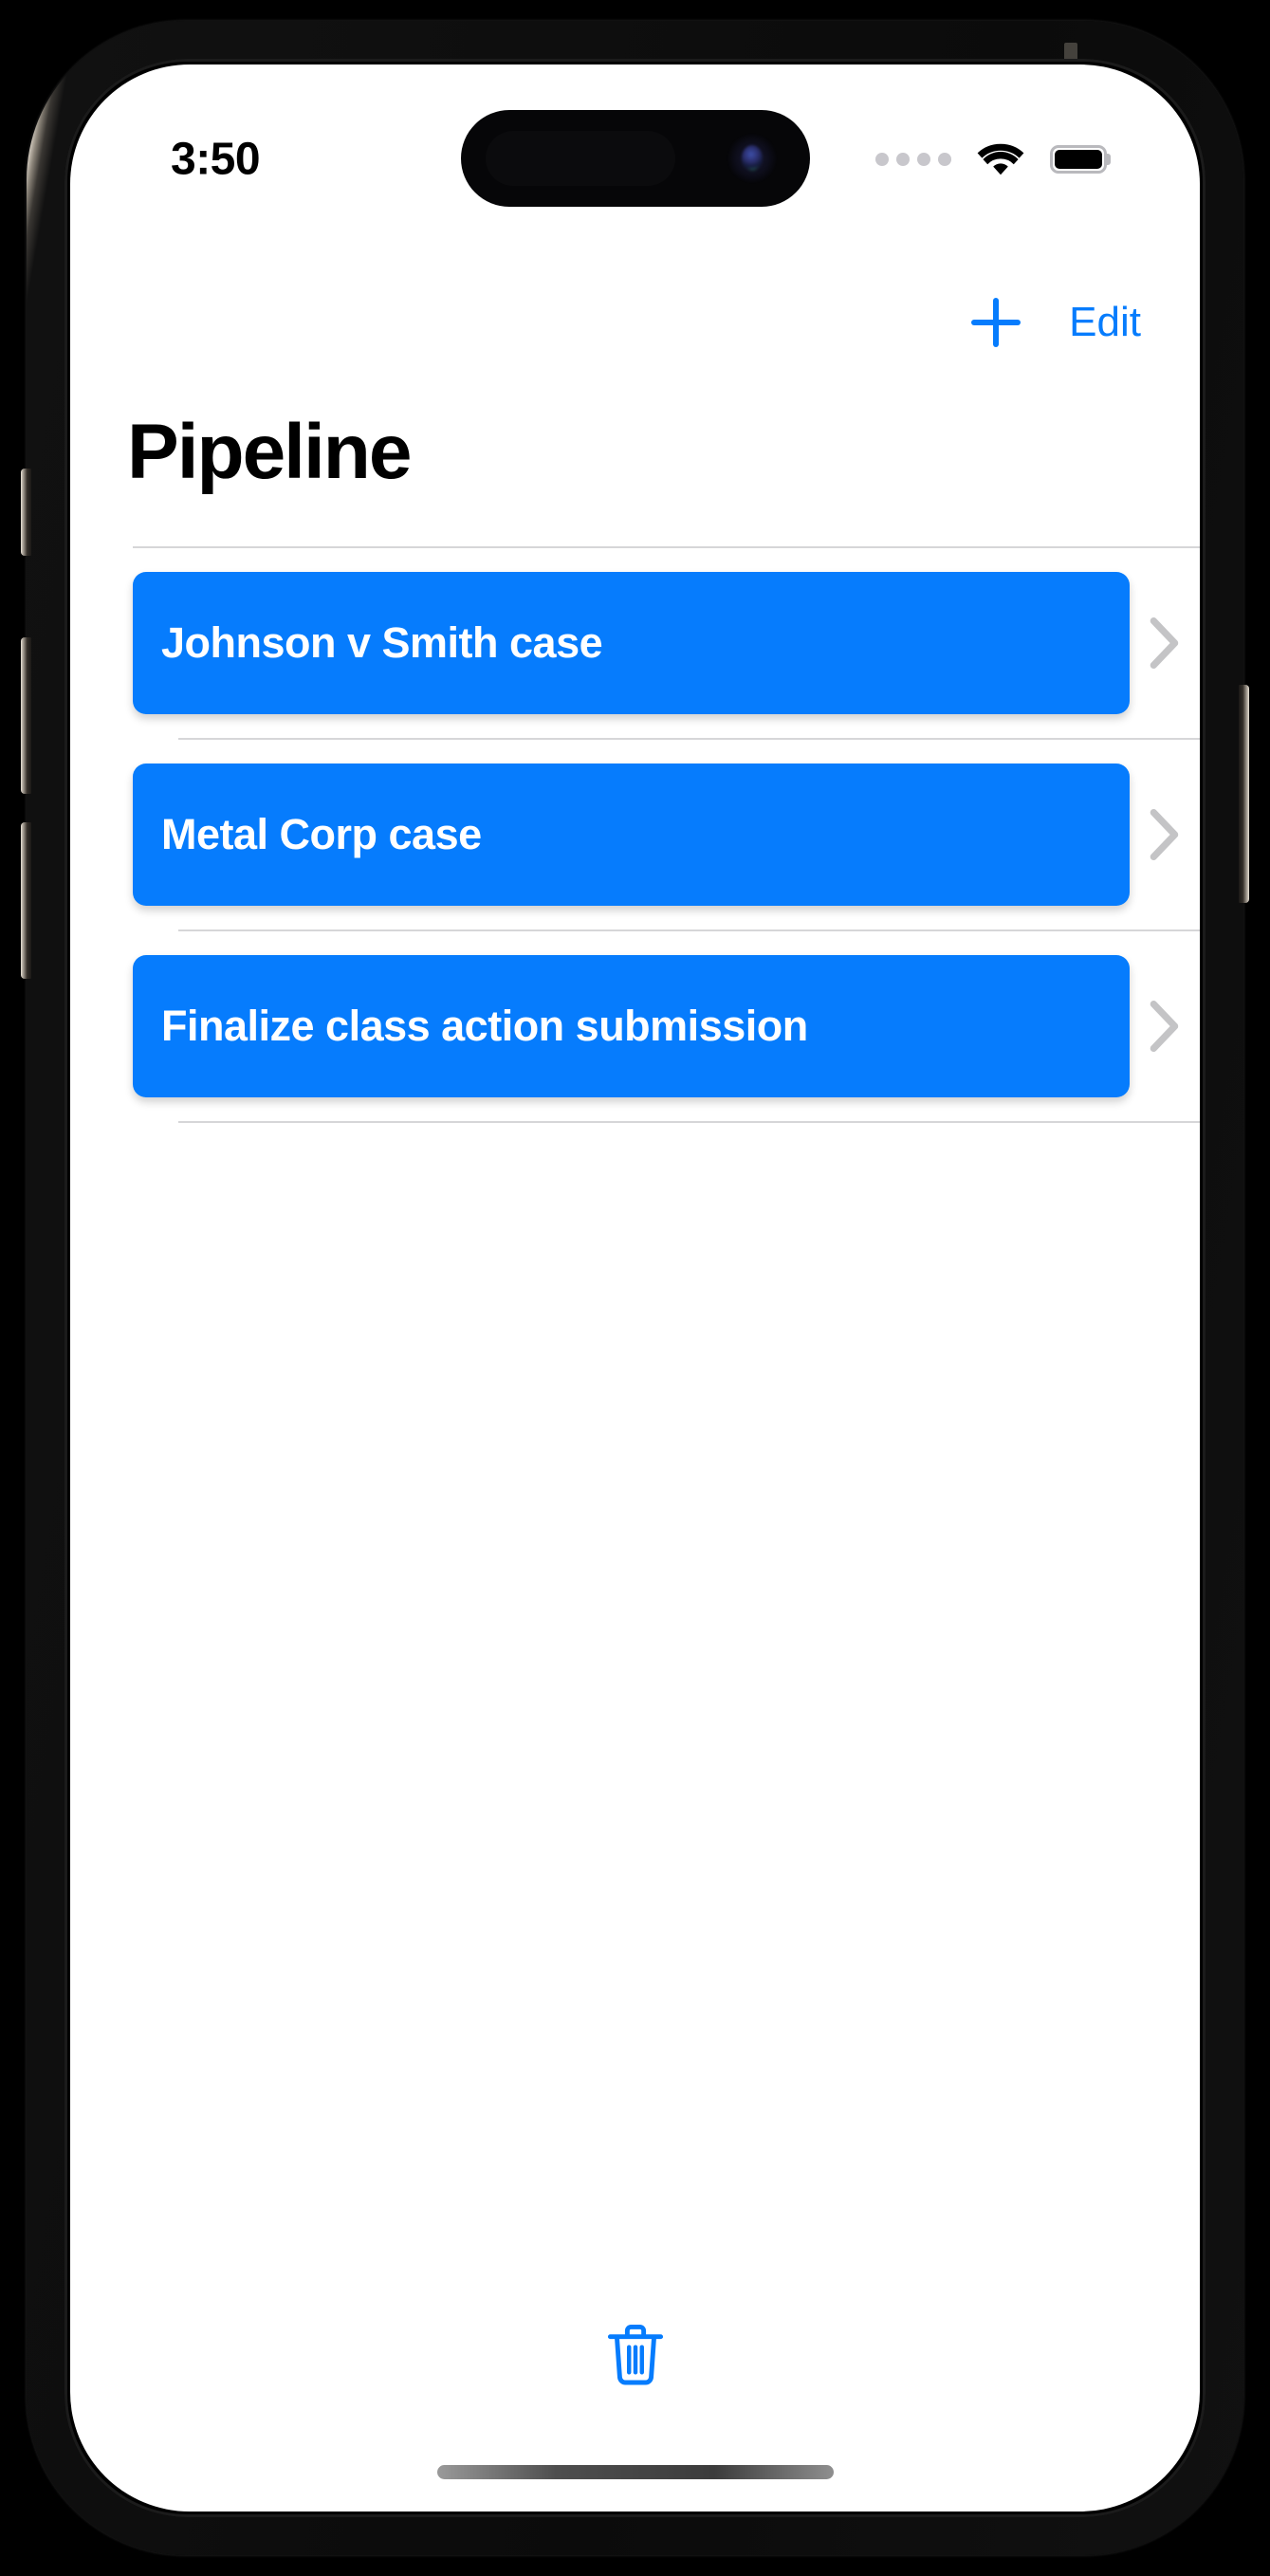  What do you see at coordinates (1054, 322) in the screenshot?
I see `navigation-bar-actions: + Edit` at bounding box center [1054, 322].